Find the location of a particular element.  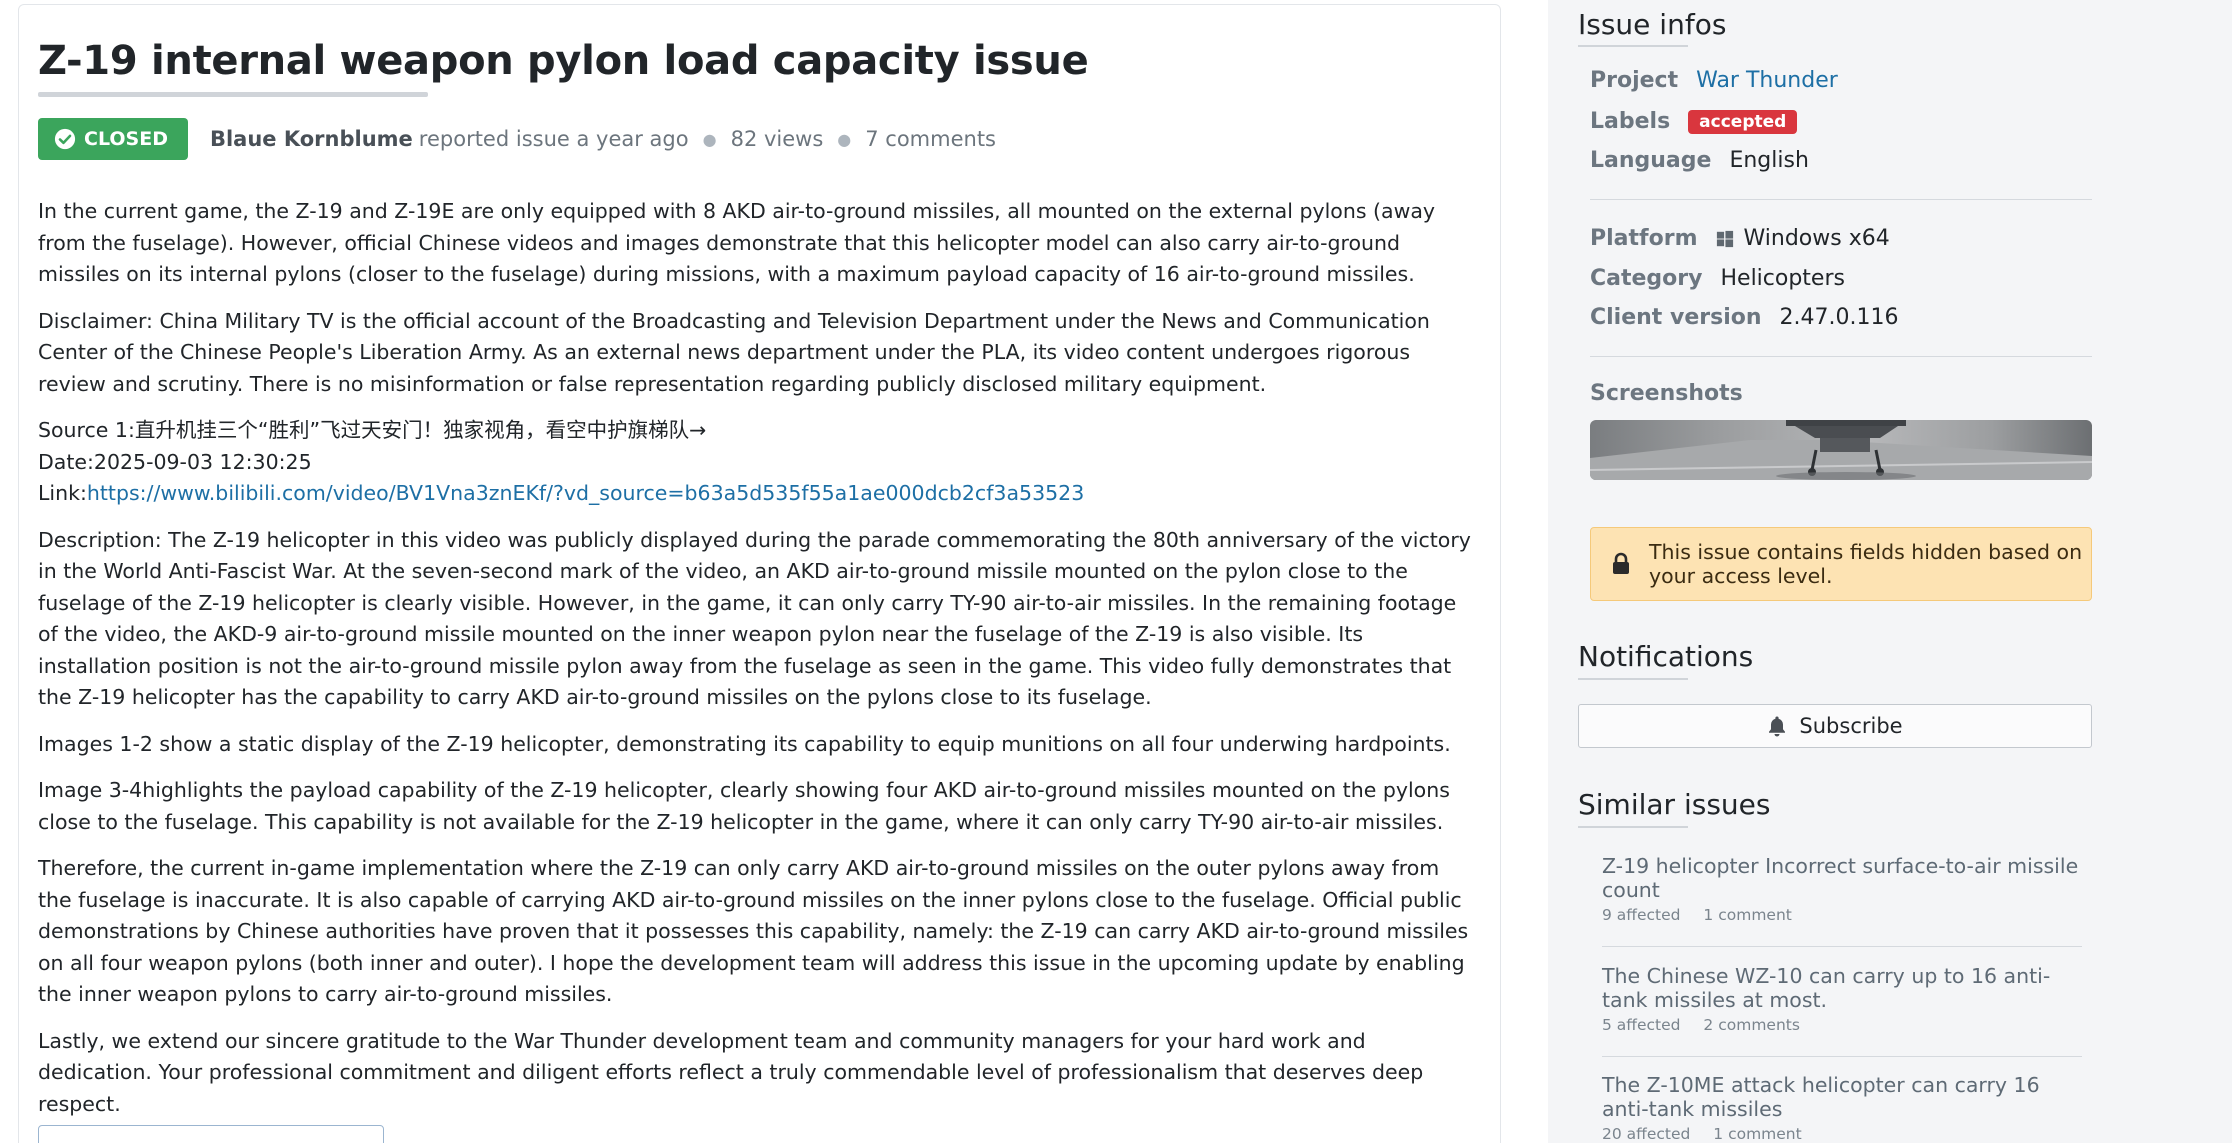

issue-infos-title: Issue infos is located at coordinates (1652, 24).